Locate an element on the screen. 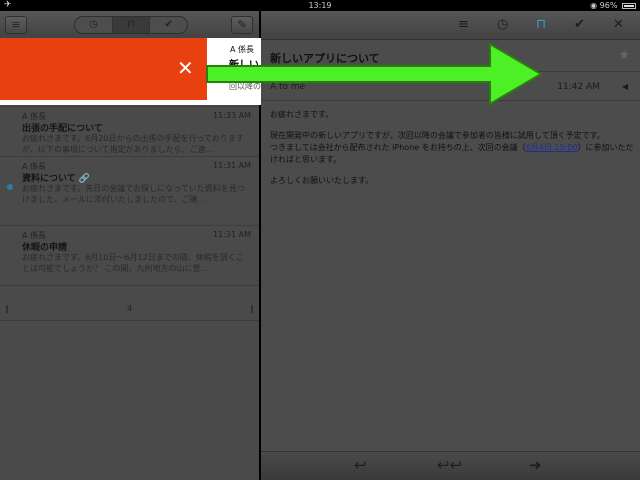 This screenshot has width=640, height=480. email-closing: よろしくお願いいたします。 is located at coordinates (322, 180).